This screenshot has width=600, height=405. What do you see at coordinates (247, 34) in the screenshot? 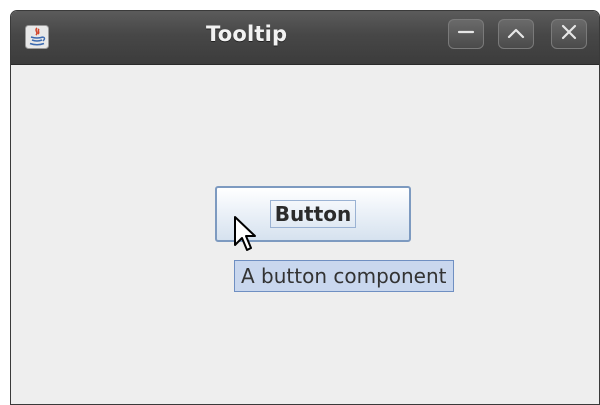
I see `window-title: Tooltip` at bounding box center [247, 34].